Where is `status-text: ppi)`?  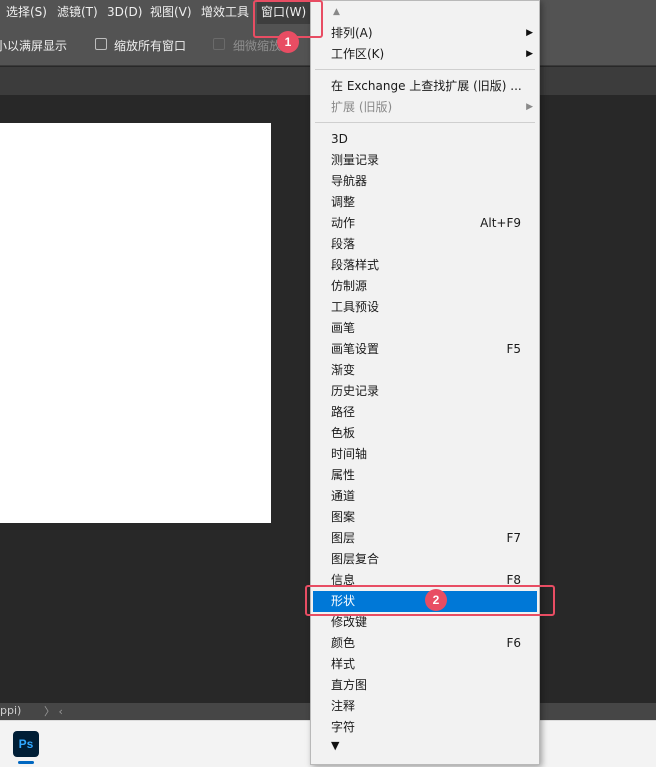 status-text: ppi) is located at coordinates (11, 710).